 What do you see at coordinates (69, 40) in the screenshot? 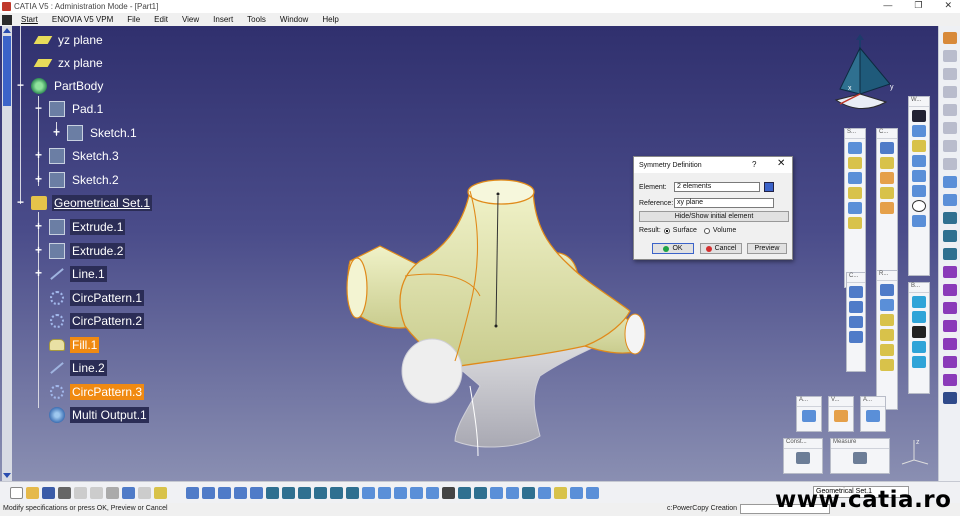
I see `tree-item-yz-plane: yz plane` at bounding box center [69, 40].